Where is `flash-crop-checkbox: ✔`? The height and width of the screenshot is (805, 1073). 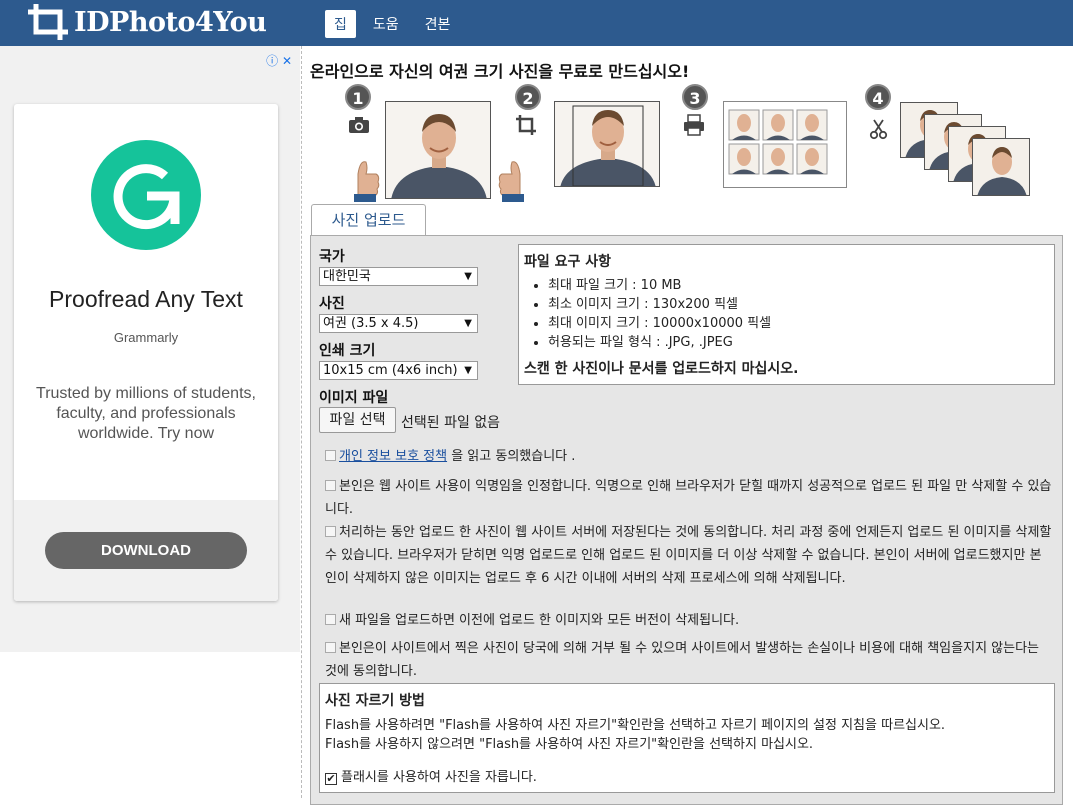
flash-crop-checkbox: ✔ is located at coordinates (331, 779).